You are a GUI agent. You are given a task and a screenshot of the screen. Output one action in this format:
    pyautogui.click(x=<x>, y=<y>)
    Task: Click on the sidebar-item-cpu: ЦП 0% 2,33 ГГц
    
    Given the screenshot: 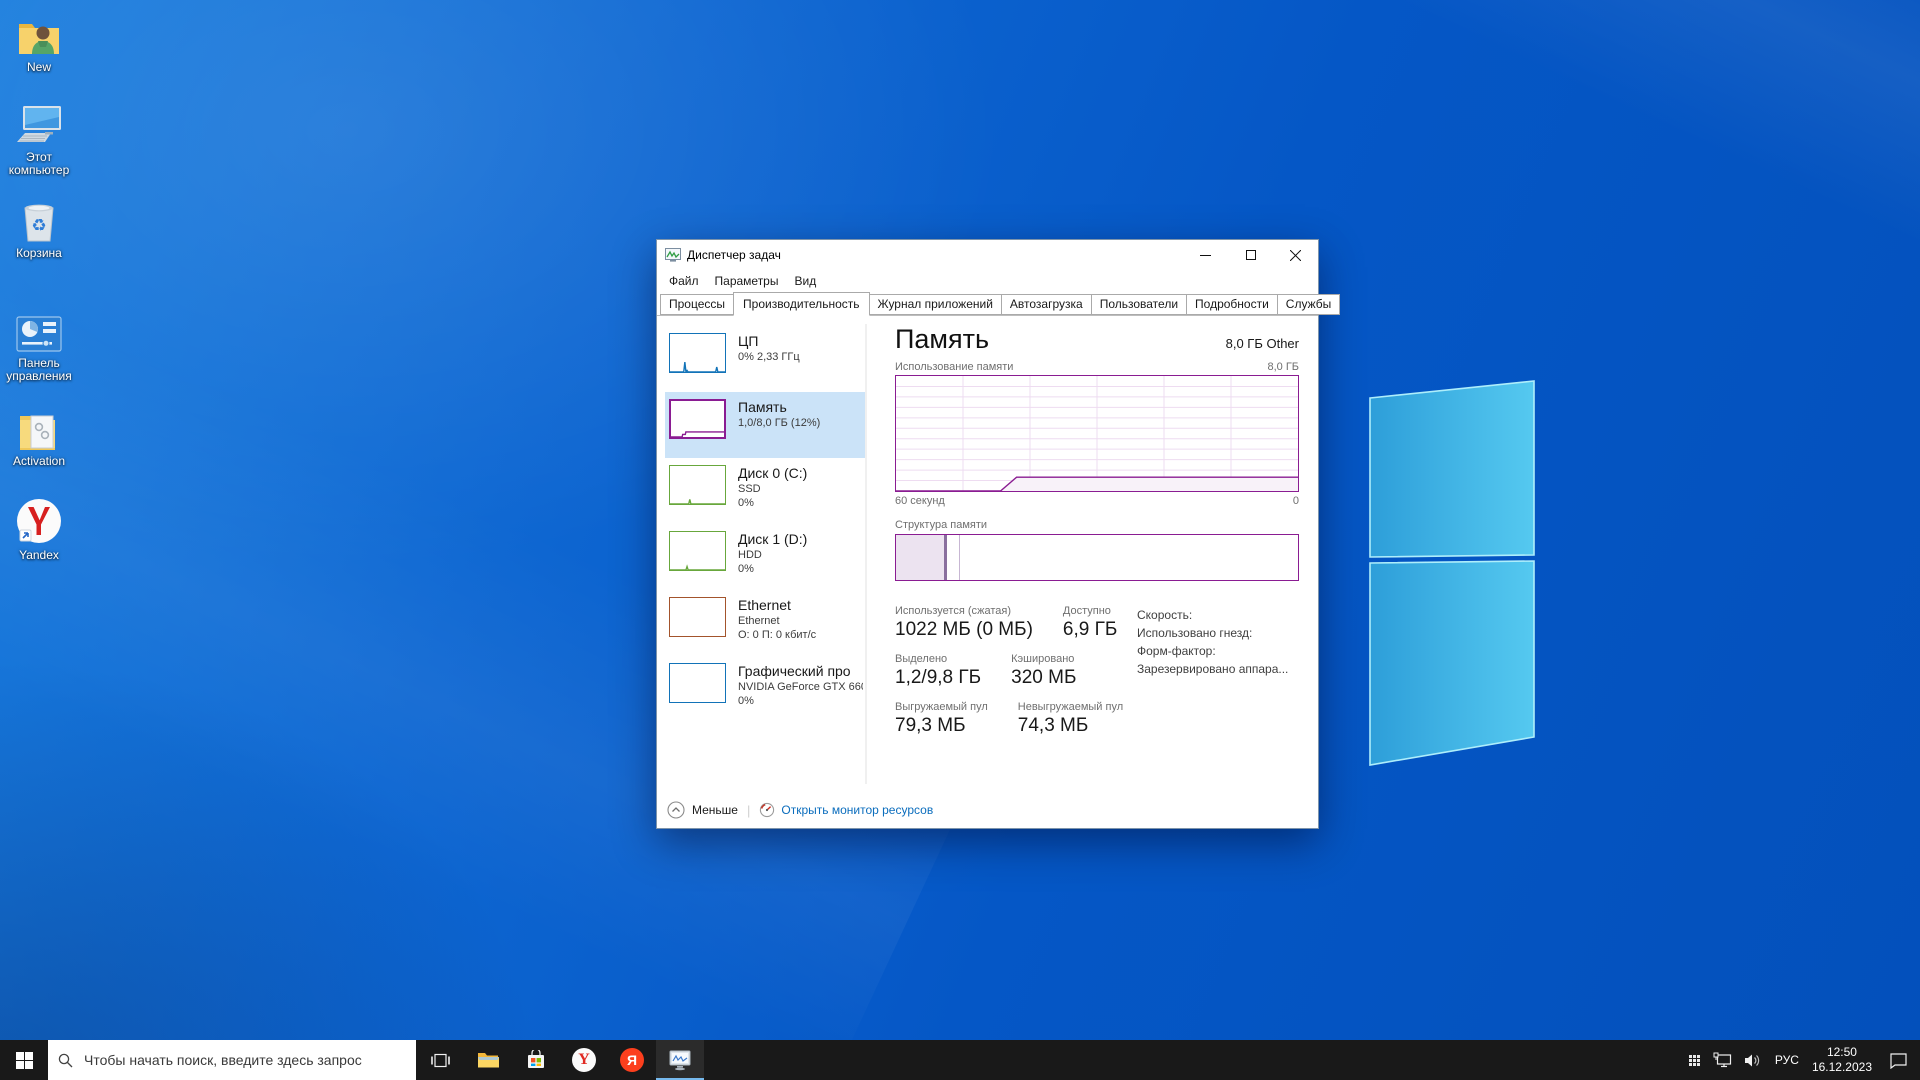 What is the action you would take?
    pyautogui.click(x=766, y=359)
    